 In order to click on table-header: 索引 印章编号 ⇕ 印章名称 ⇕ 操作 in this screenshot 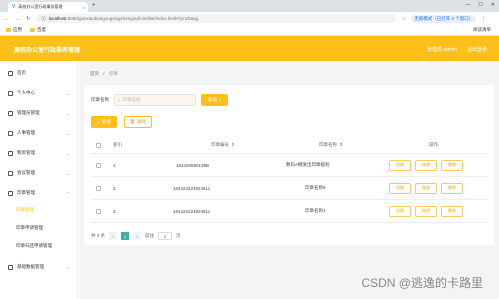, I will do `click(290, 145)`.